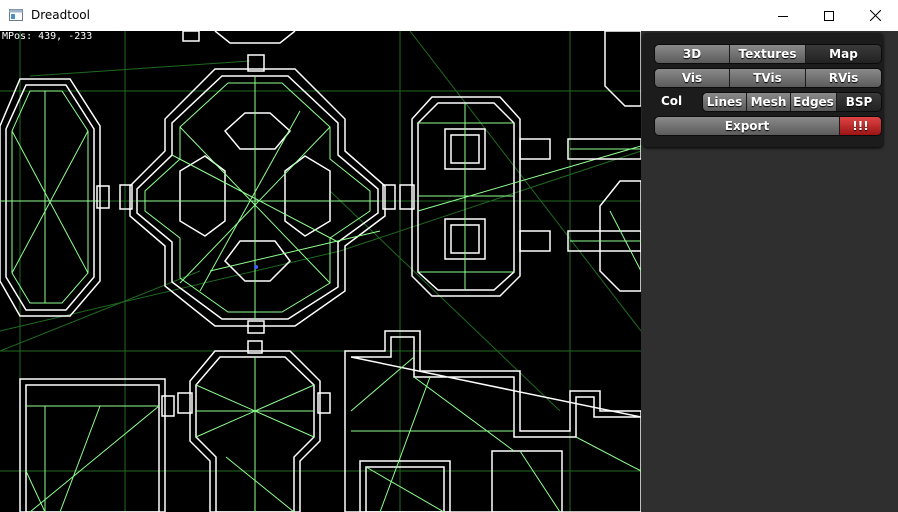  I want to click on view-mode-group: 3D Textures Map, so click(768, 54).